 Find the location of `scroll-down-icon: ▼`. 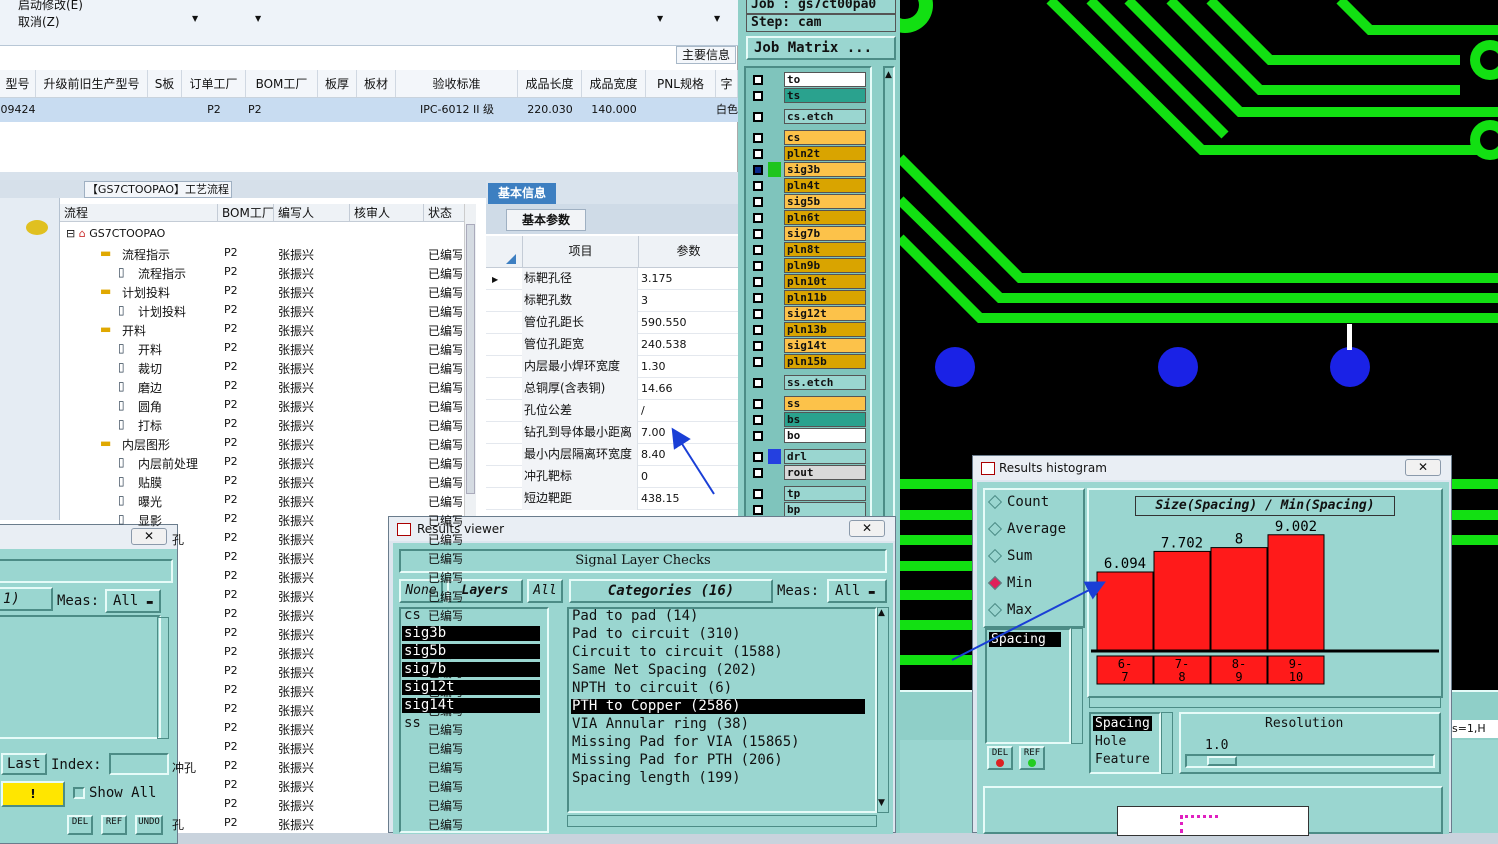

scroll-down-icon: ▼ is located at coordinates (881, 803).